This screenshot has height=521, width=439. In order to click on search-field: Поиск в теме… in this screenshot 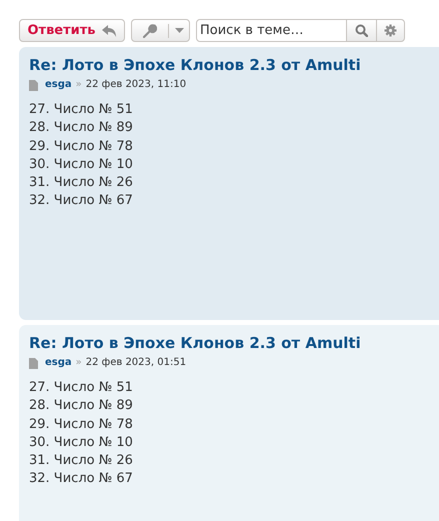, I will do `click(271, 30)`.